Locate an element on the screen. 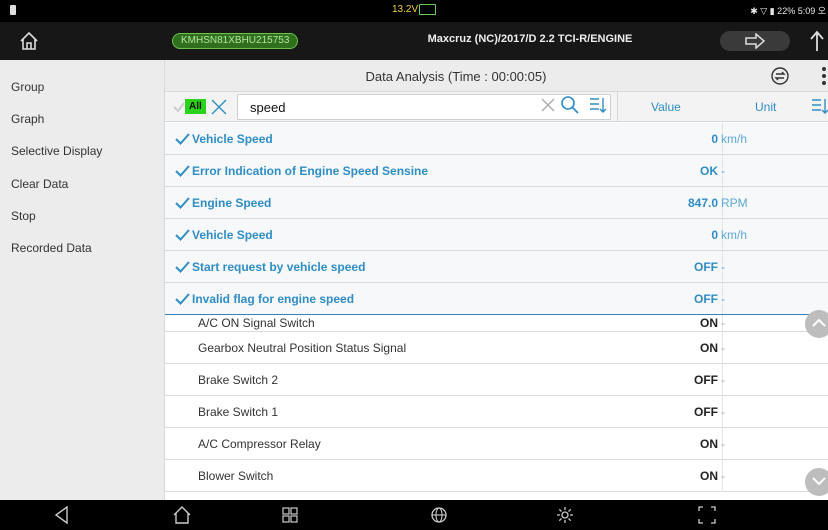 The image size is (828, 530). row-name: Brake Switch 1 is located at coordinates (238, 412).